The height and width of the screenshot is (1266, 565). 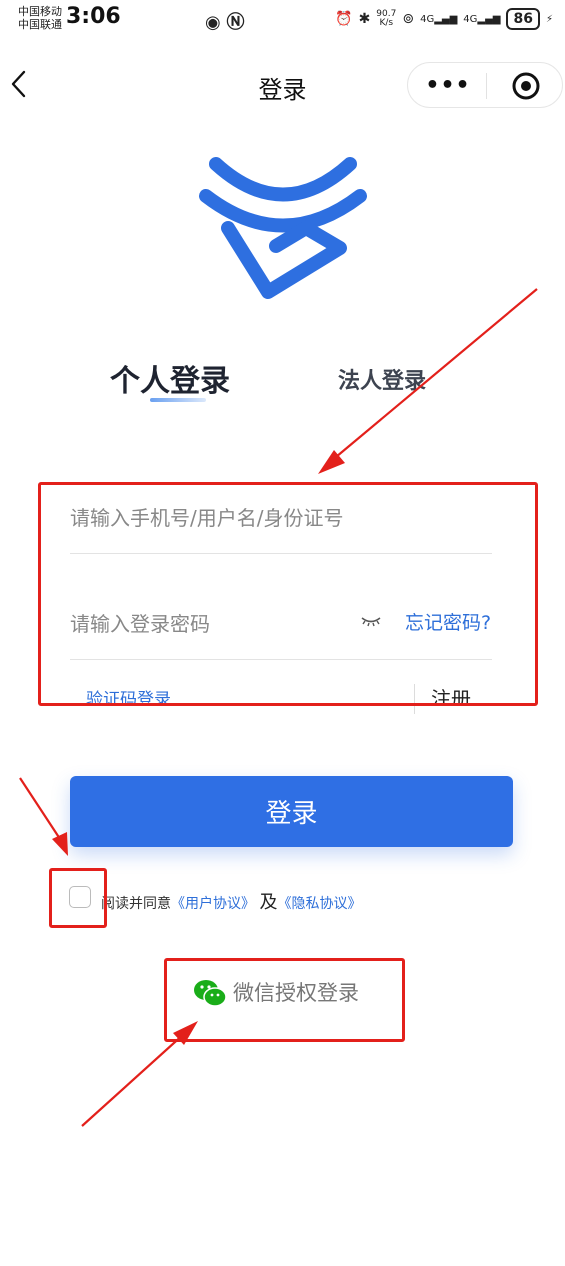 What do you see at coordinates (170, 378) in the screenshot?
I see `tab-personal-login: 个人登录` at bounding box center [170, 378].